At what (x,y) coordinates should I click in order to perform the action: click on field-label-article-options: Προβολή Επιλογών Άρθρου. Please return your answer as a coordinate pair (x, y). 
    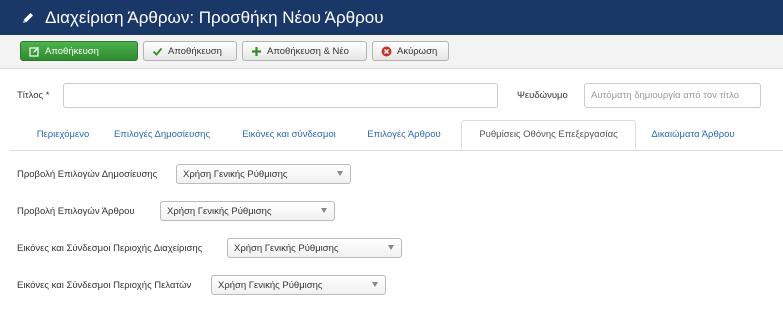
    Looking at the image, I should click on (76, 211).